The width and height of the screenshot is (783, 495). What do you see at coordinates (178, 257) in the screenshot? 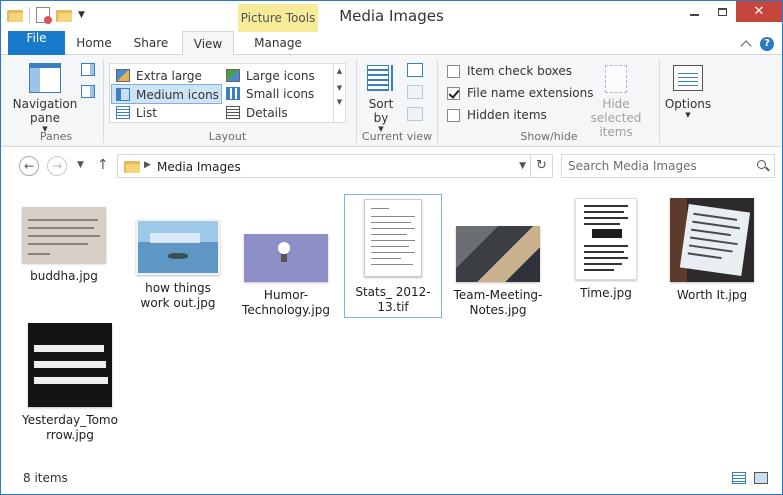
I see `file-item: how things work out.jpg` at bounding box center [178, 257].